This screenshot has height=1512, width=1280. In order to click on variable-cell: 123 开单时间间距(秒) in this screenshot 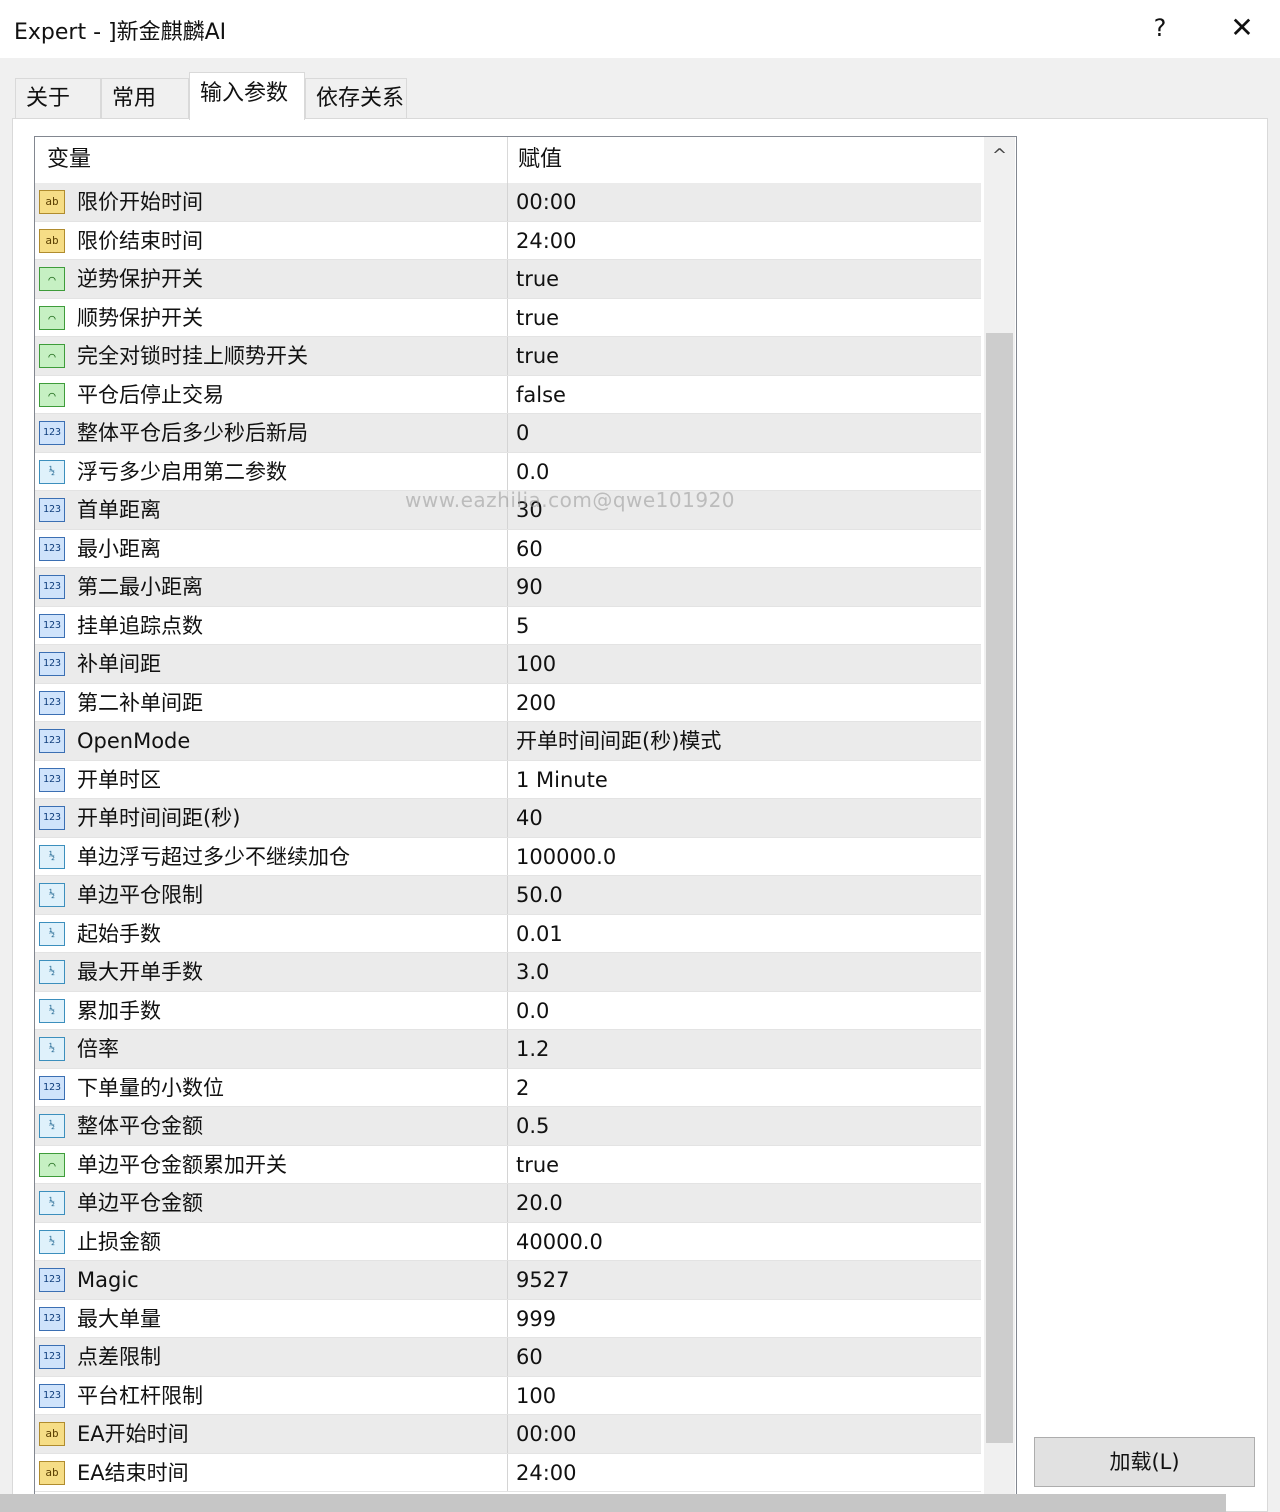, I will do `click(271, 818)`.